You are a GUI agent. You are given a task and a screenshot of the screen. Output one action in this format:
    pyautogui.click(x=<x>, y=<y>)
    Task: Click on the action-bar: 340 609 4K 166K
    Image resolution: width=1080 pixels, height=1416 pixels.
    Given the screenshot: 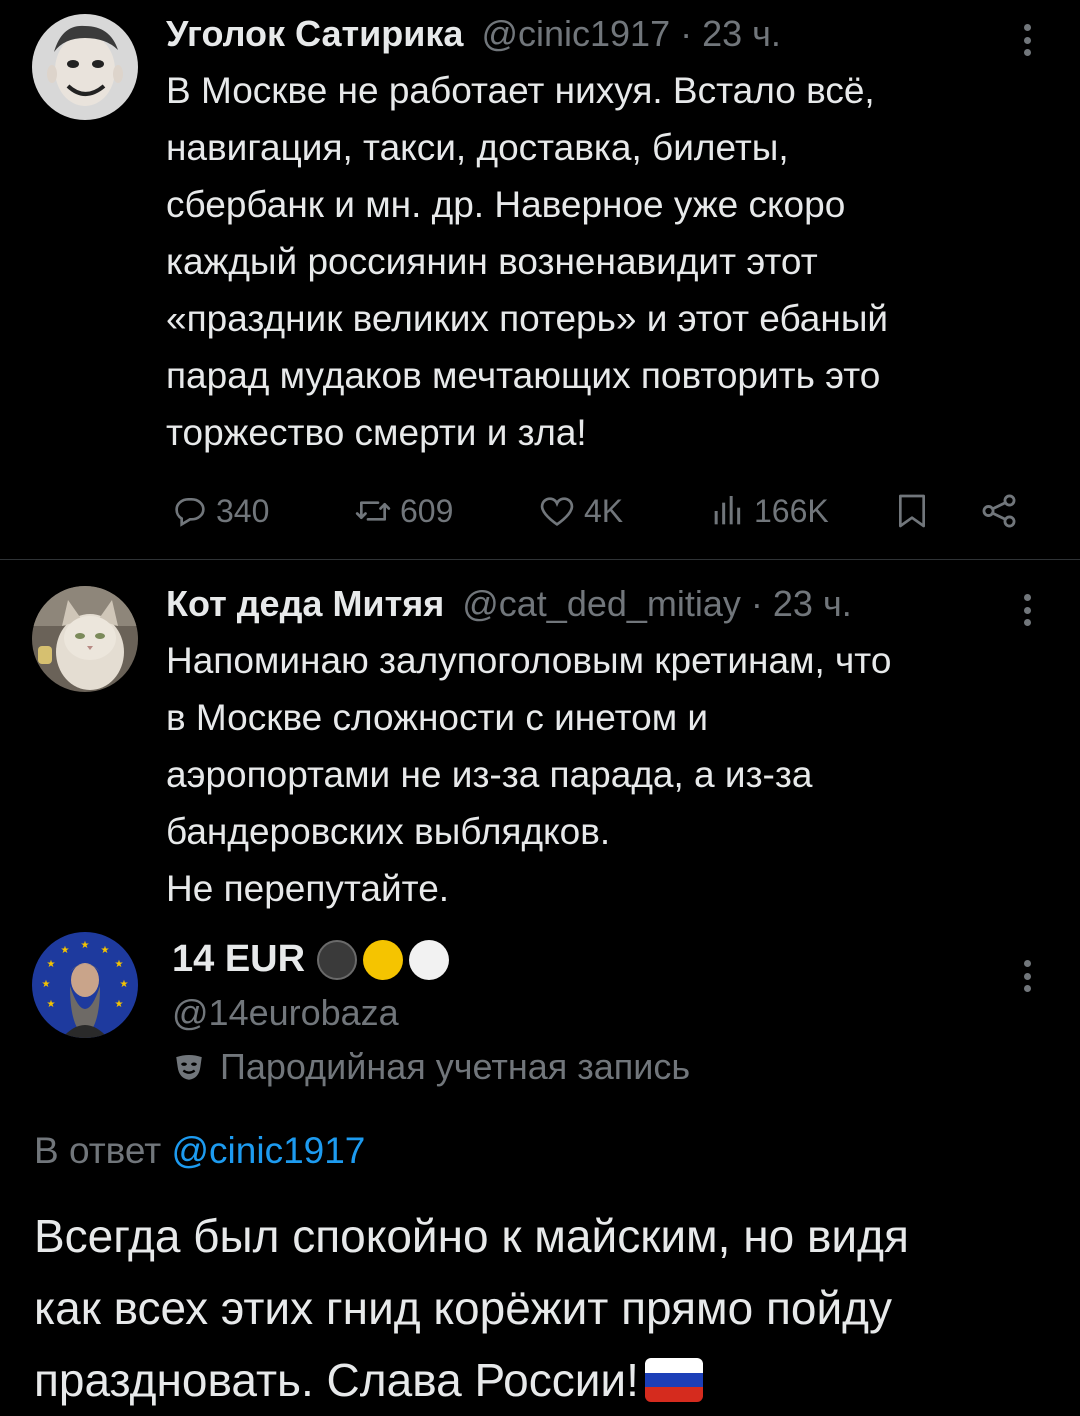 What is the action you would take?
    pyautogui.click(x=596, y=511)
    